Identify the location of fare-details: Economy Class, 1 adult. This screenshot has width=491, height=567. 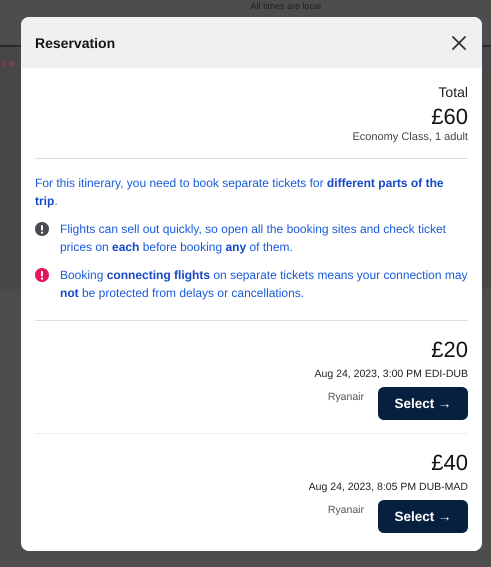
(410, 137).